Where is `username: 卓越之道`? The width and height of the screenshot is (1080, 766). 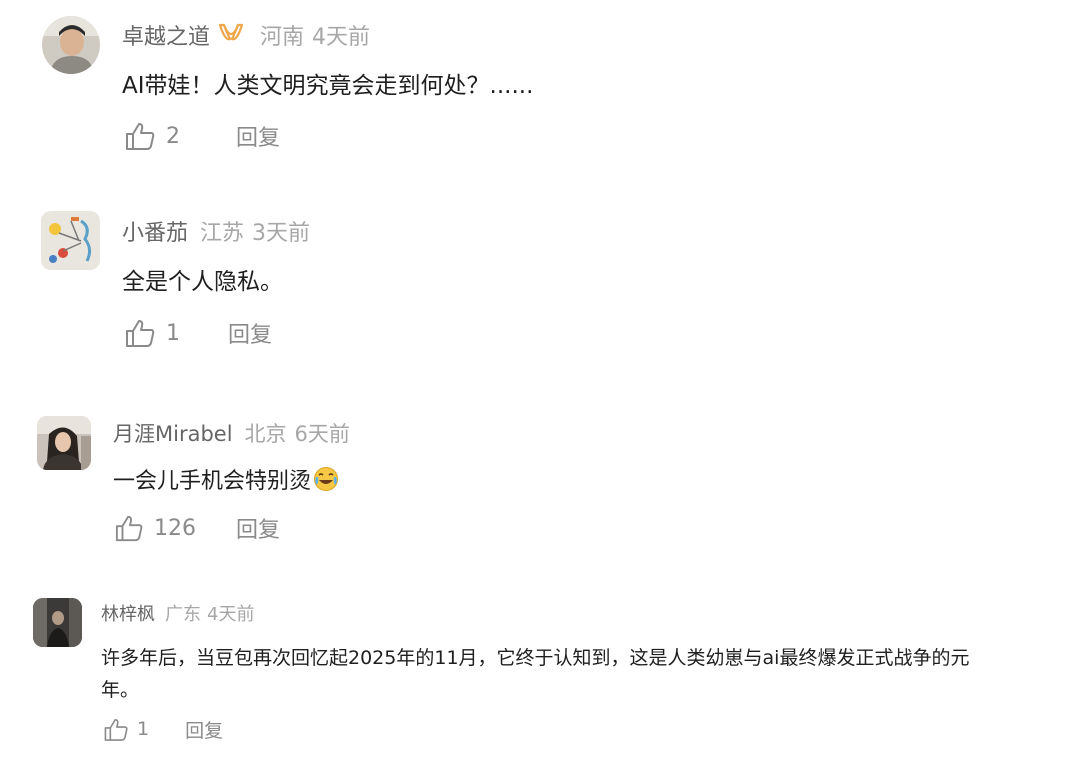 username: 卓越之道 is located at coordinates (166, 35).